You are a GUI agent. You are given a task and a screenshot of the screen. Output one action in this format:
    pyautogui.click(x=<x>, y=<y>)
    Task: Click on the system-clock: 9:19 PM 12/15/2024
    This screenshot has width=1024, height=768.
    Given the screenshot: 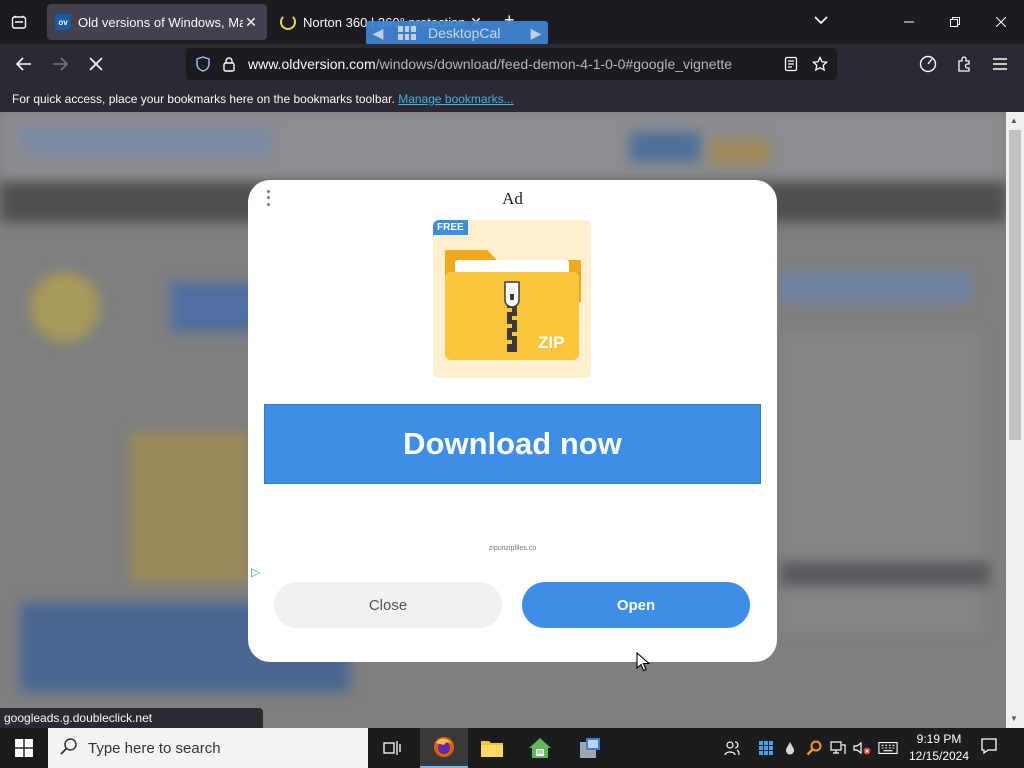 What is the action you would take?
    pyautogui.click(x=939, y=748)
    